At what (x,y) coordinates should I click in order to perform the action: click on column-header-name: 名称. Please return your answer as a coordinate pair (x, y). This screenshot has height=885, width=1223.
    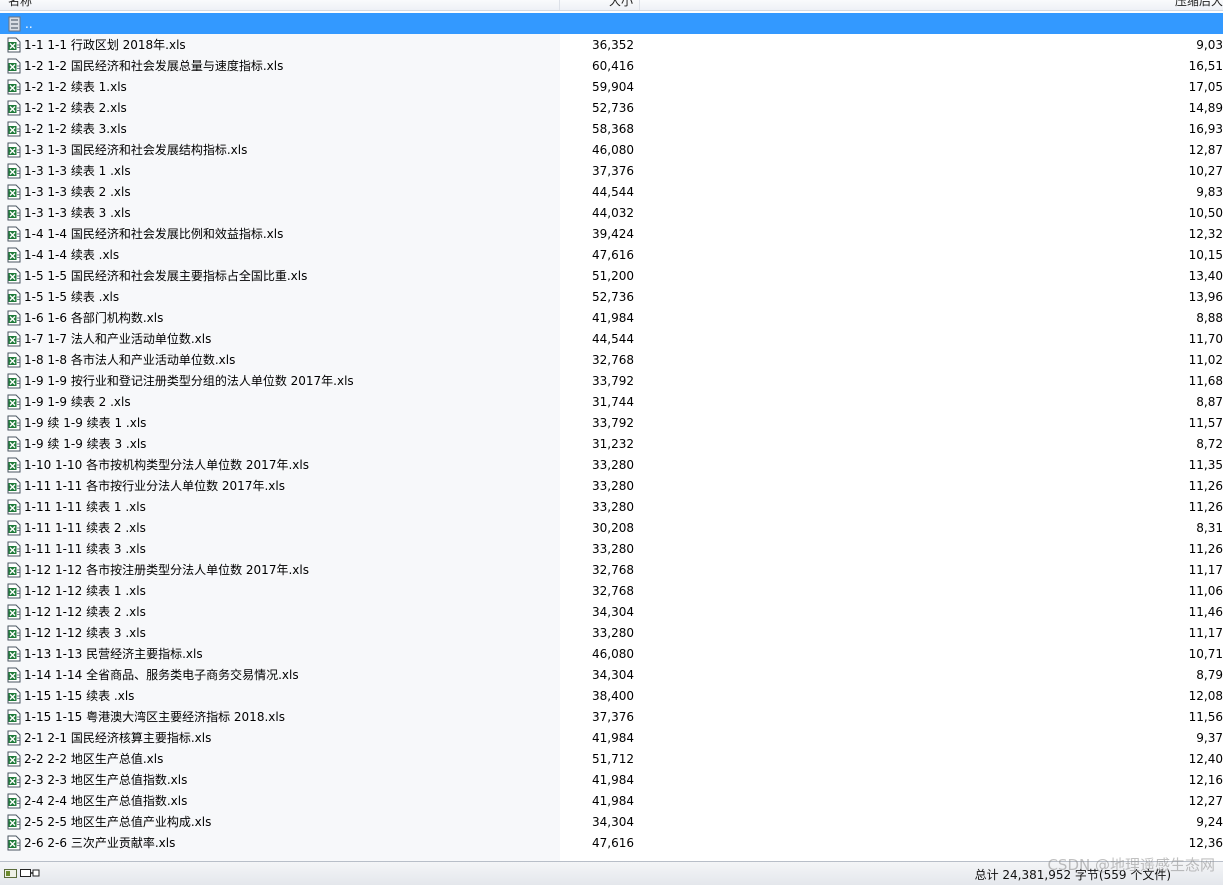
    Looking at the image, I should click on (280, 5).